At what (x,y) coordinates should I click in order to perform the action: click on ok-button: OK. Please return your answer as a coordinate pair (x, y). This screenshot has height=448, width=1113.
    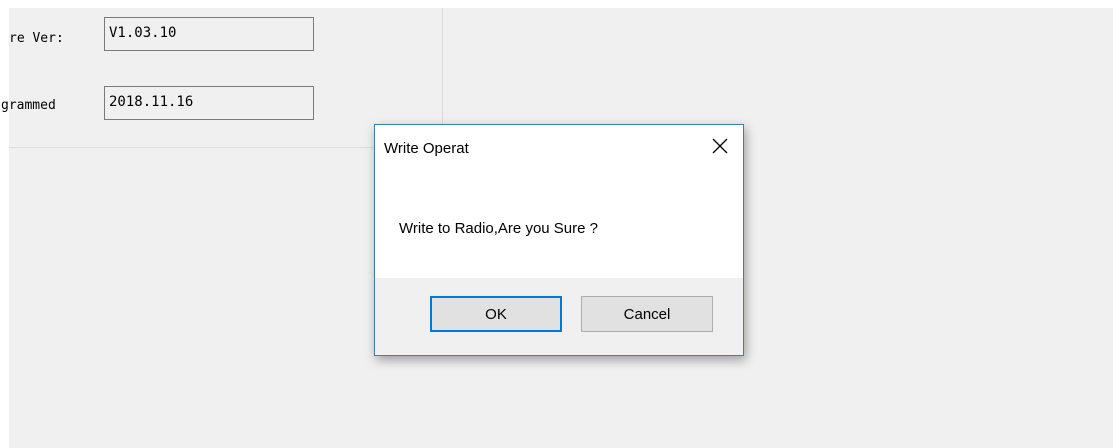
    Looking at the image, I should click on (496, 314).